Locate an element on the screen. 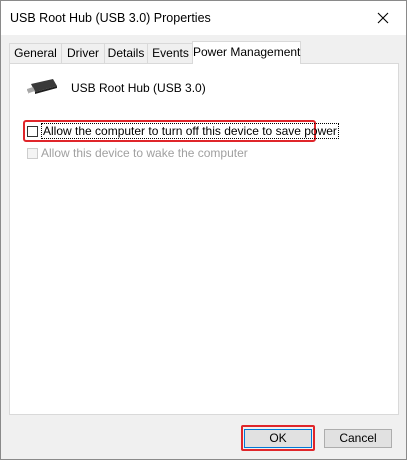 The height and width of the screenshot is (460, 407). close-icon is located at coordinates (383, 18).